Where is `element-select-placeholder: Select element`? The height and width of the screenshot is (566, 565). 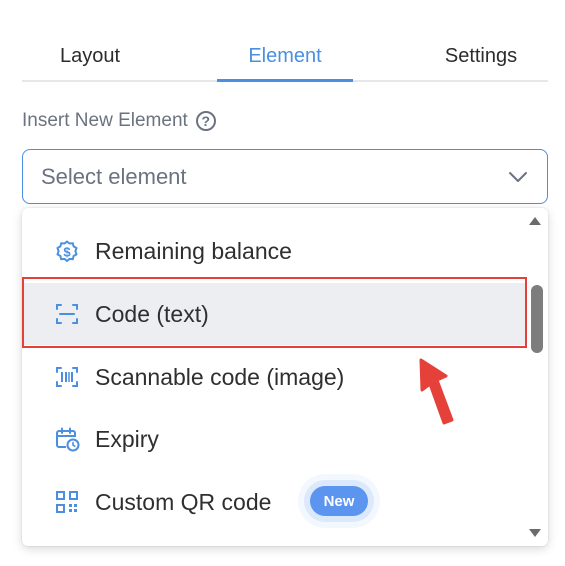
element-select-placeholder: Select element is located at coordinates (114, 176).